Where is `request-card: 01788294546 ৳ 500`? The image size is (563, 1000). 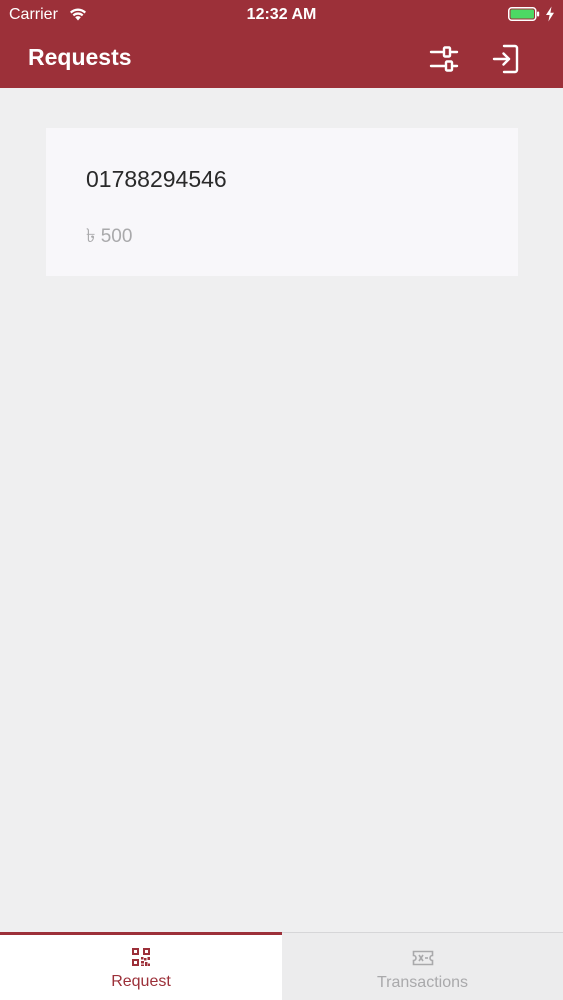 request-card: 01788294546 ৳ 500 is located at coordinates (282, 202).